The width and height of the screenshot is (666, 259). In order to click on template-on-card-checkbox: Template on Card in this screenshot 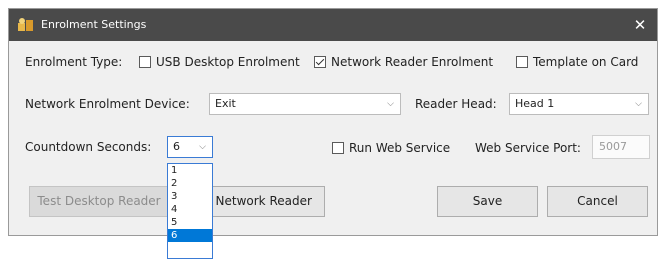, I will do `click(577, 62)`.